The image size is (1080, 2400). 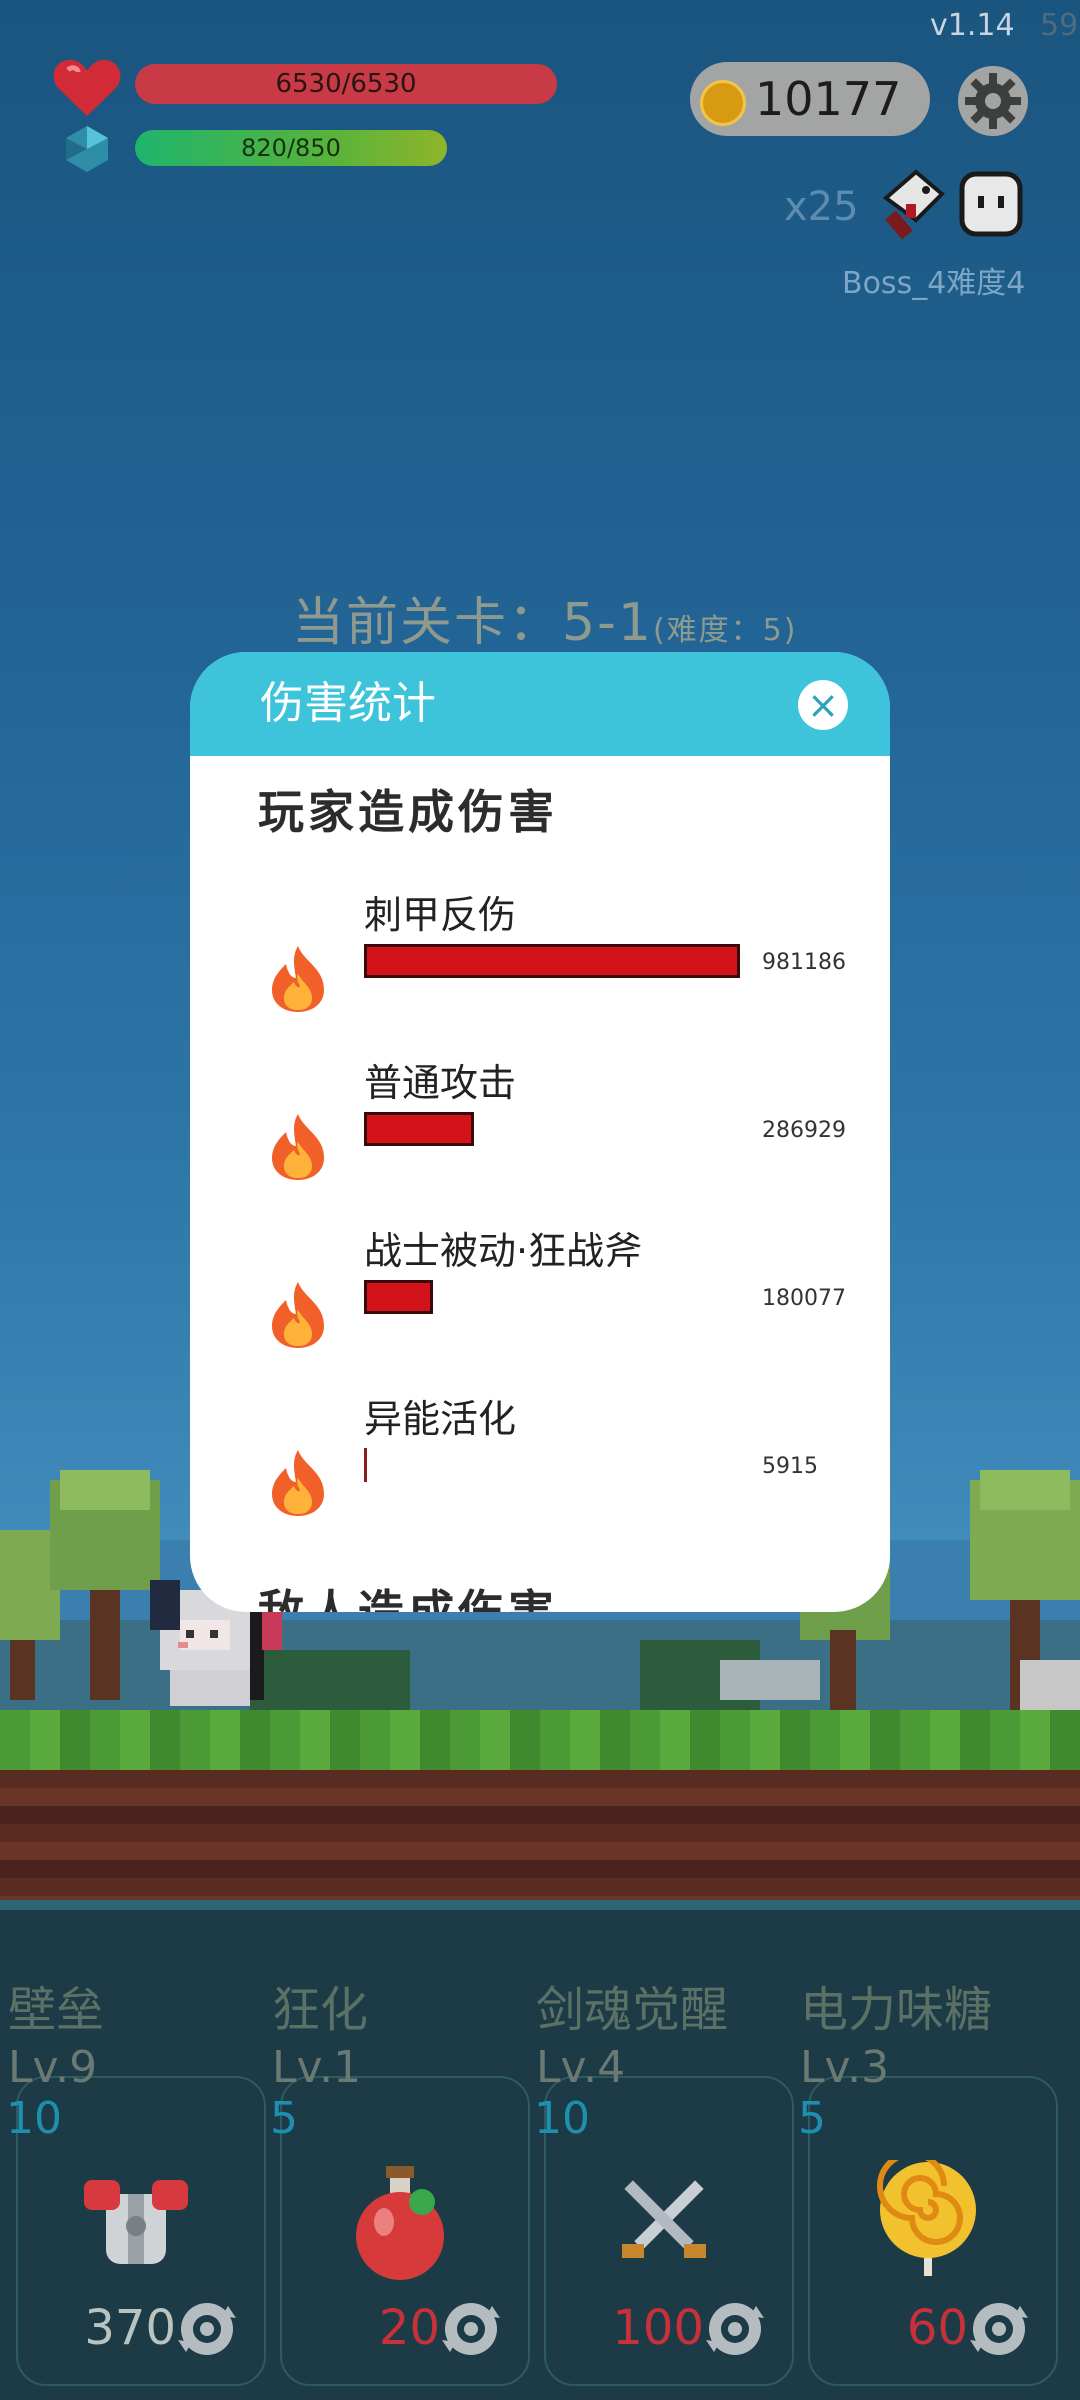 What do you see at coordinates (130, 2328) in the screenshot?
I see `skill-cost: 370` at bounding box center [130, 2328].